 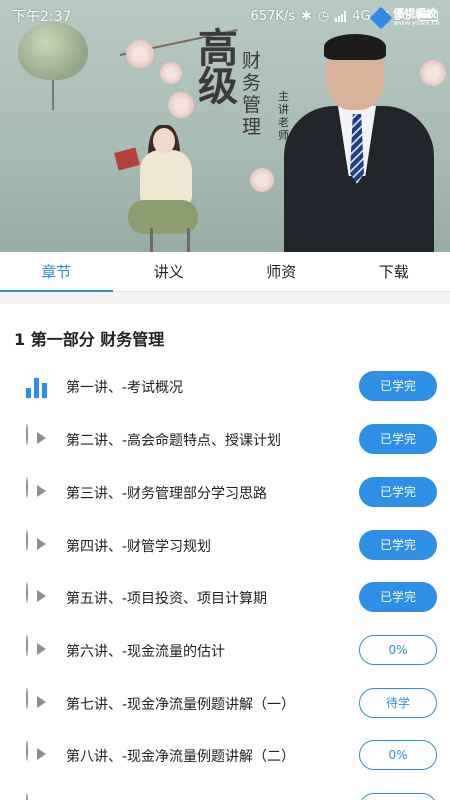 What do you see at coordinates (56, 272) in the screenshot?
I see `tab-chapters: 章节` at bounding box center [56, 272].